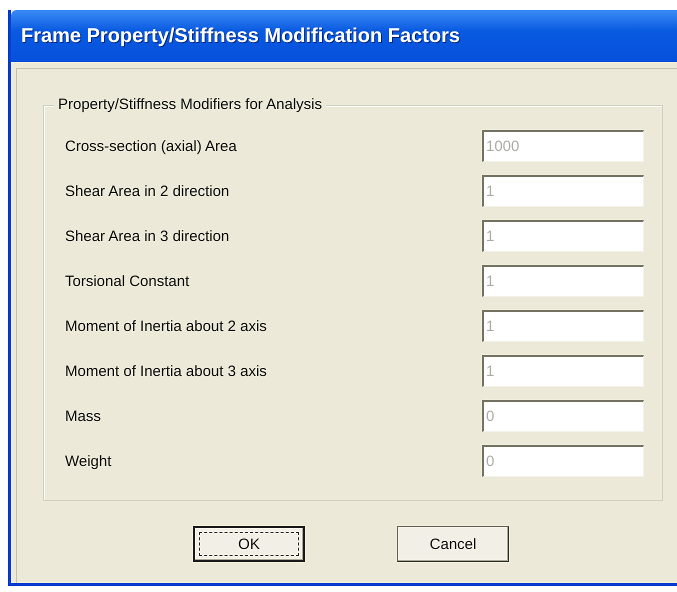 The image size is (677, 592). I want to click on field-label: Cross-section (axial) Area, so click(151, 146).